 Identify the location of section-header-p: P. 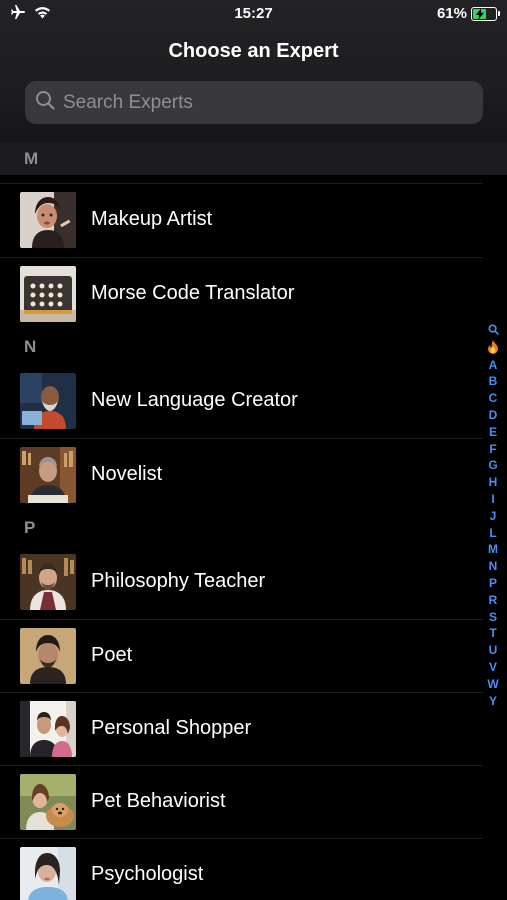
(30, 527).